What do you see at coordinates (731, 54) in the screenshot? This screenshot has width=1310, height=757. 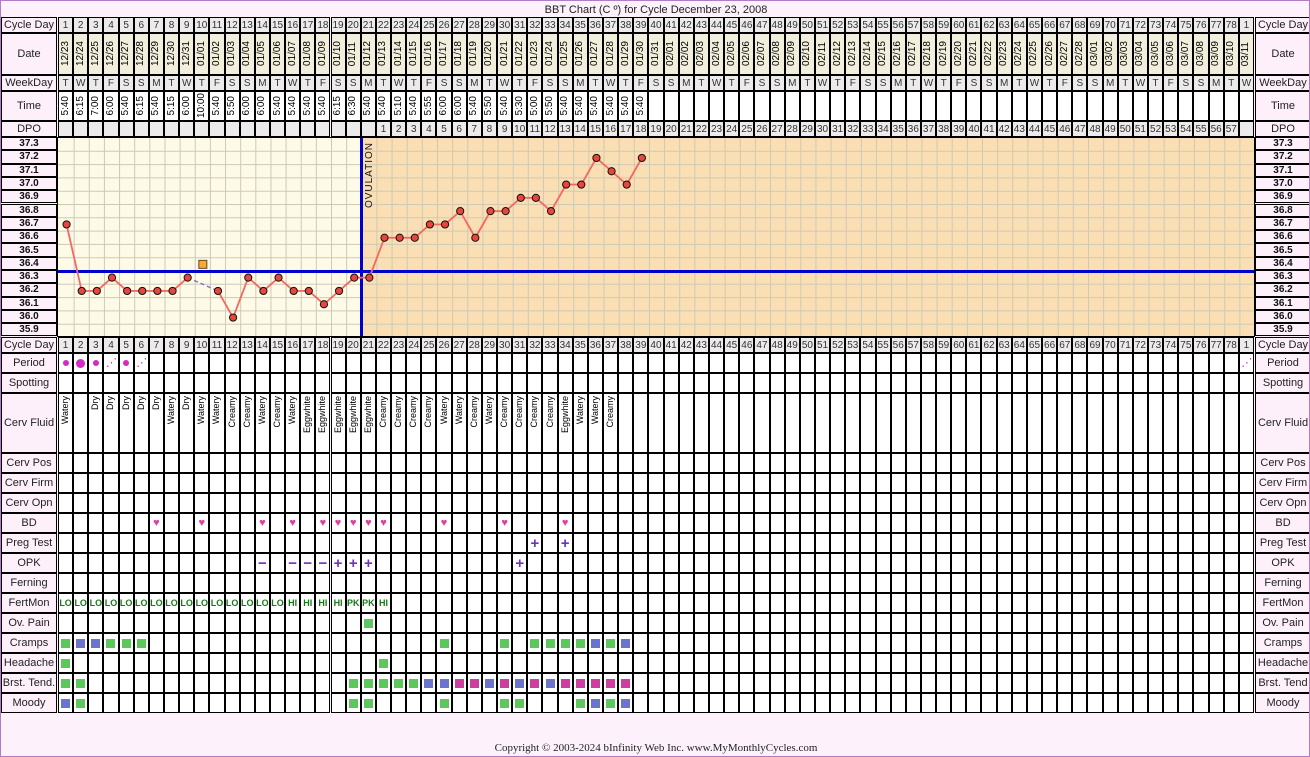 I see `date-text: 02/05` at bounding box center [731, 54].